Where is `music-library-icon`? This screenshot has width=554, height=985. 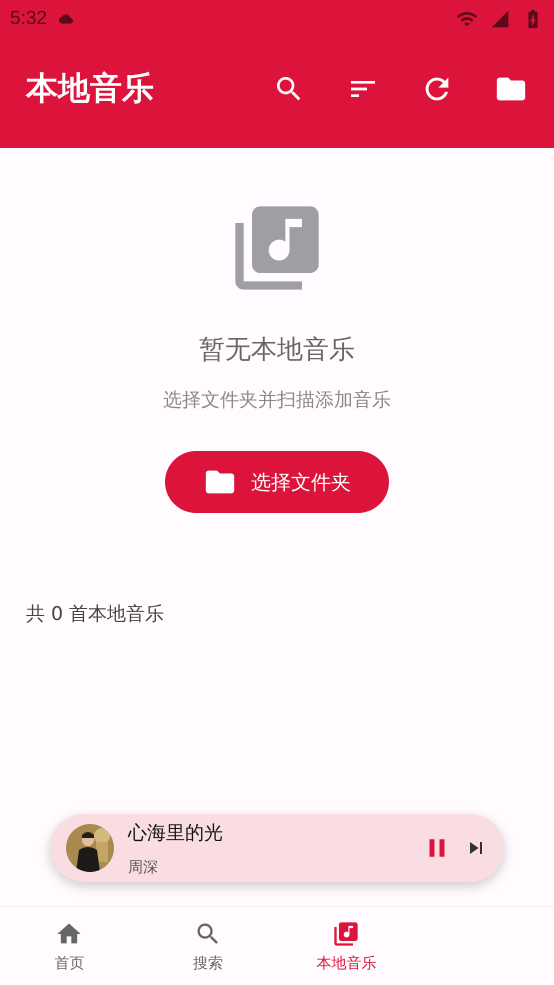 music-library-icon is located at coordinates (346, 934).